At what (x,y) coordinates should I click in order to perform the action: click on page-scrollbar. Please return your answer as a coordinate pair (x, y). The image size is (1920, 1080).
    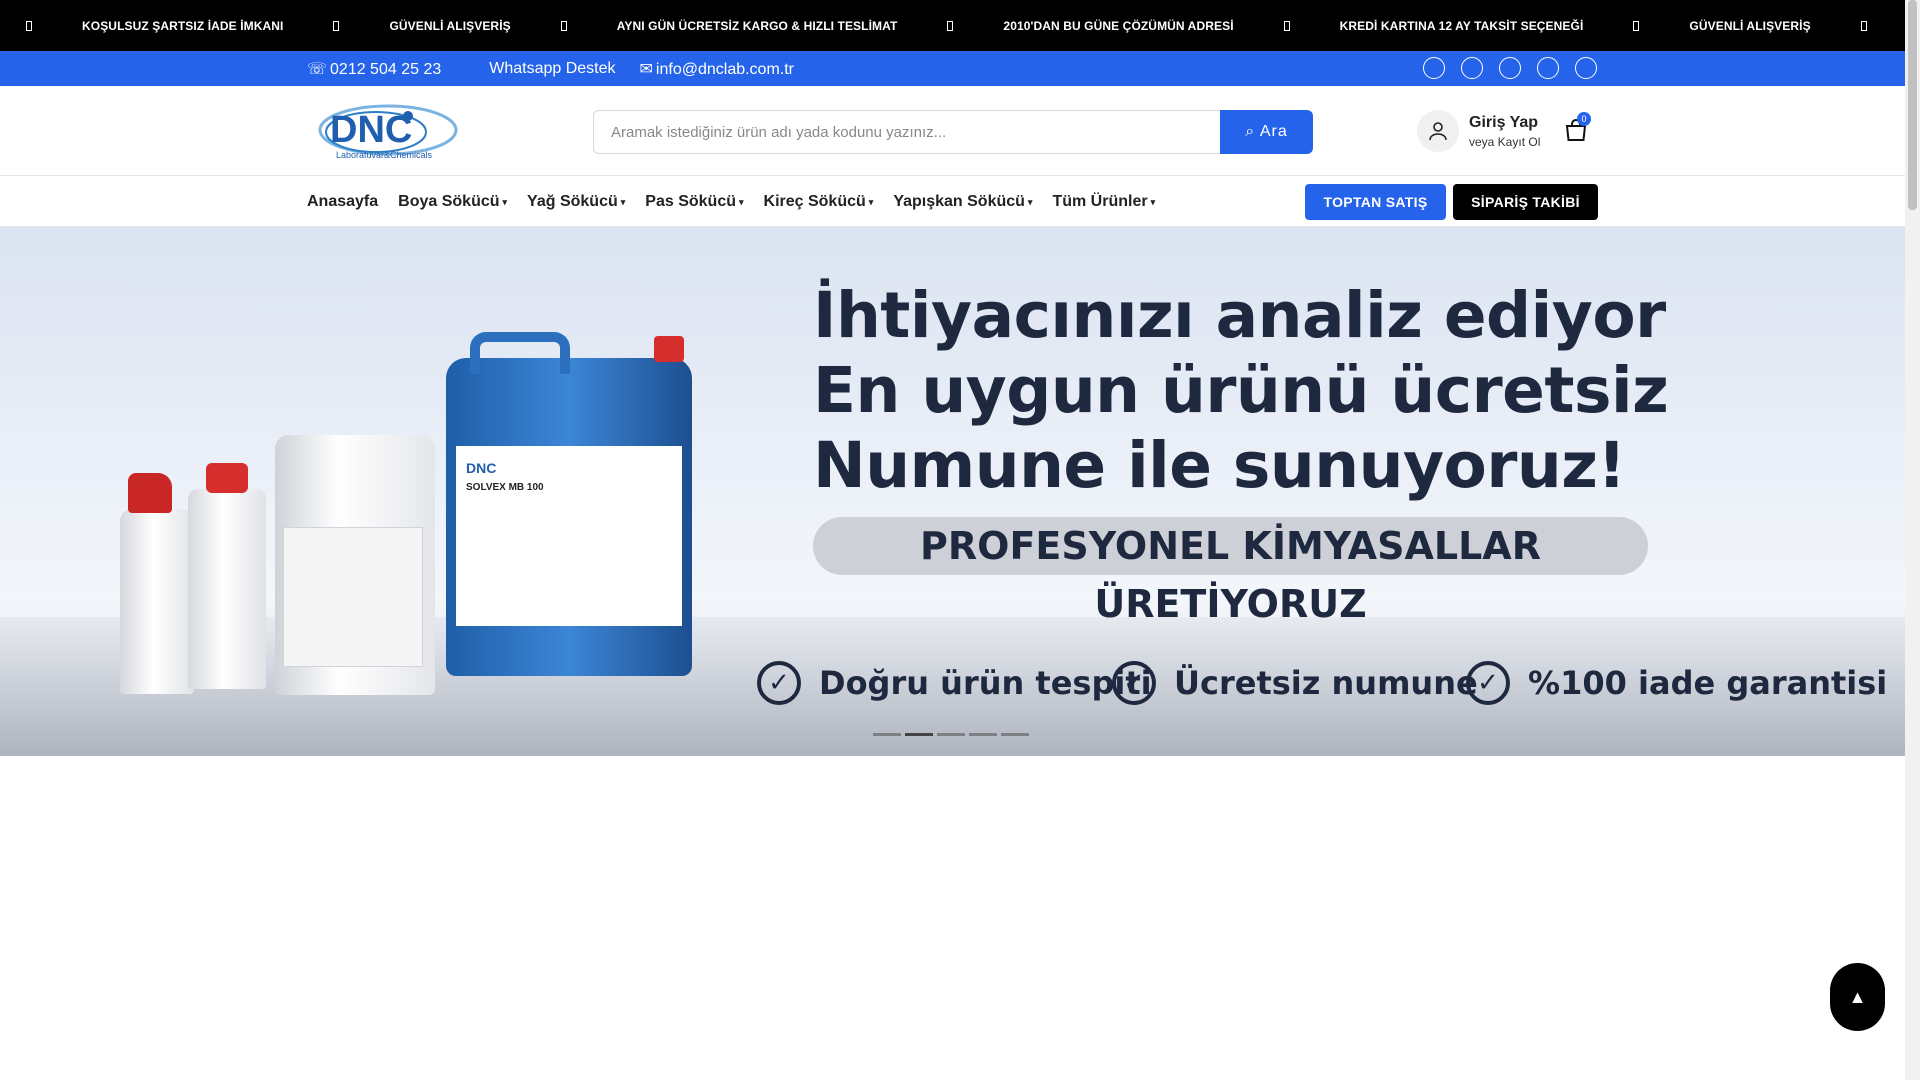
    Looking at the image, I should click on (1912, 540).